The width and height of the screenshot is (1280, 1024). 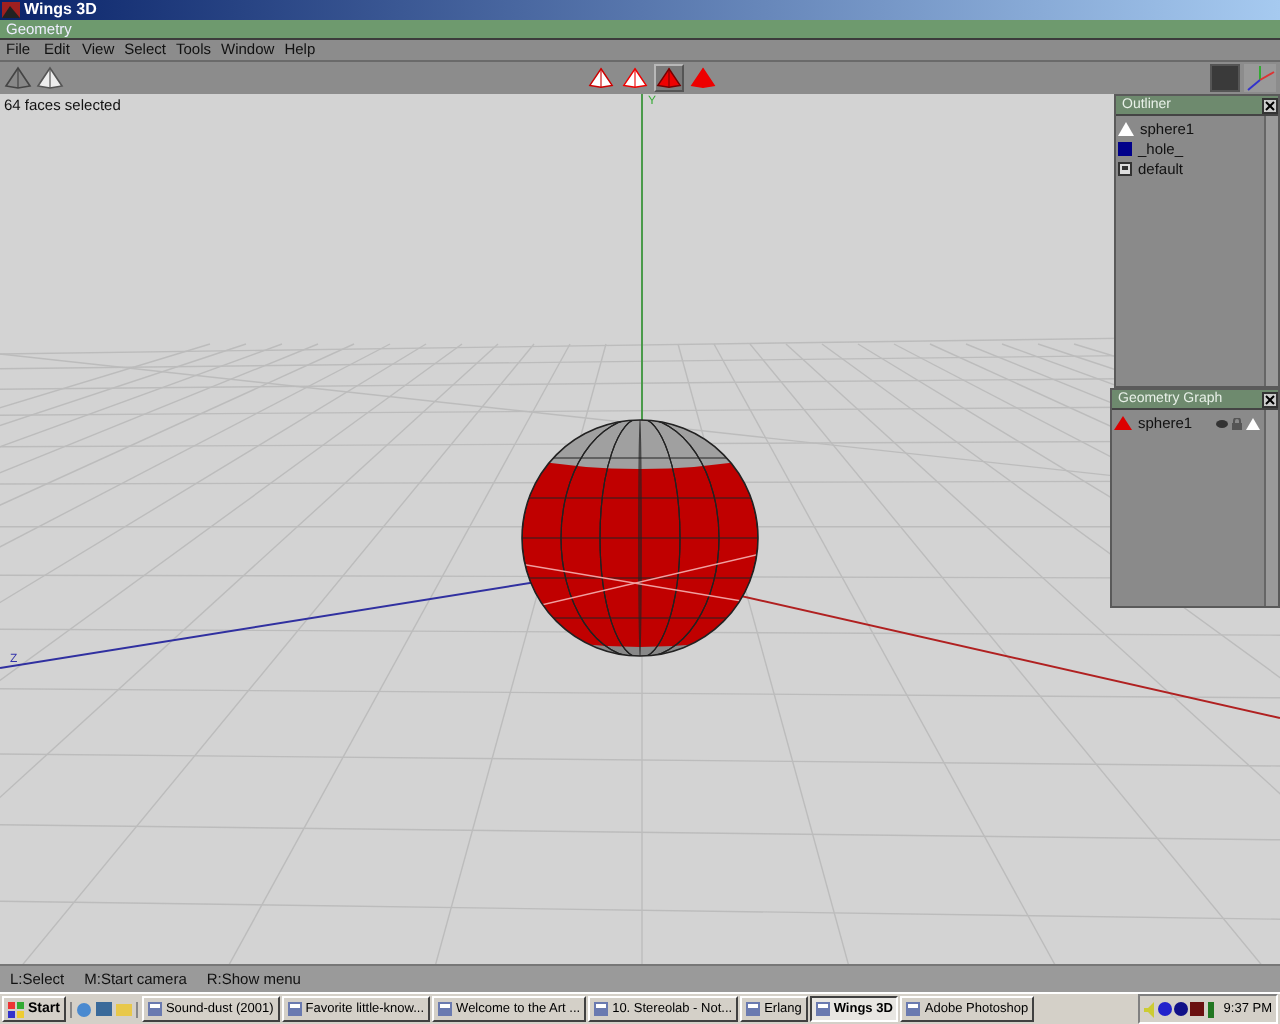 What do you see at coordinates (60, 10) in the screenshot?
I see `window-title: Wings 3D` at bounding box center [60, 10].